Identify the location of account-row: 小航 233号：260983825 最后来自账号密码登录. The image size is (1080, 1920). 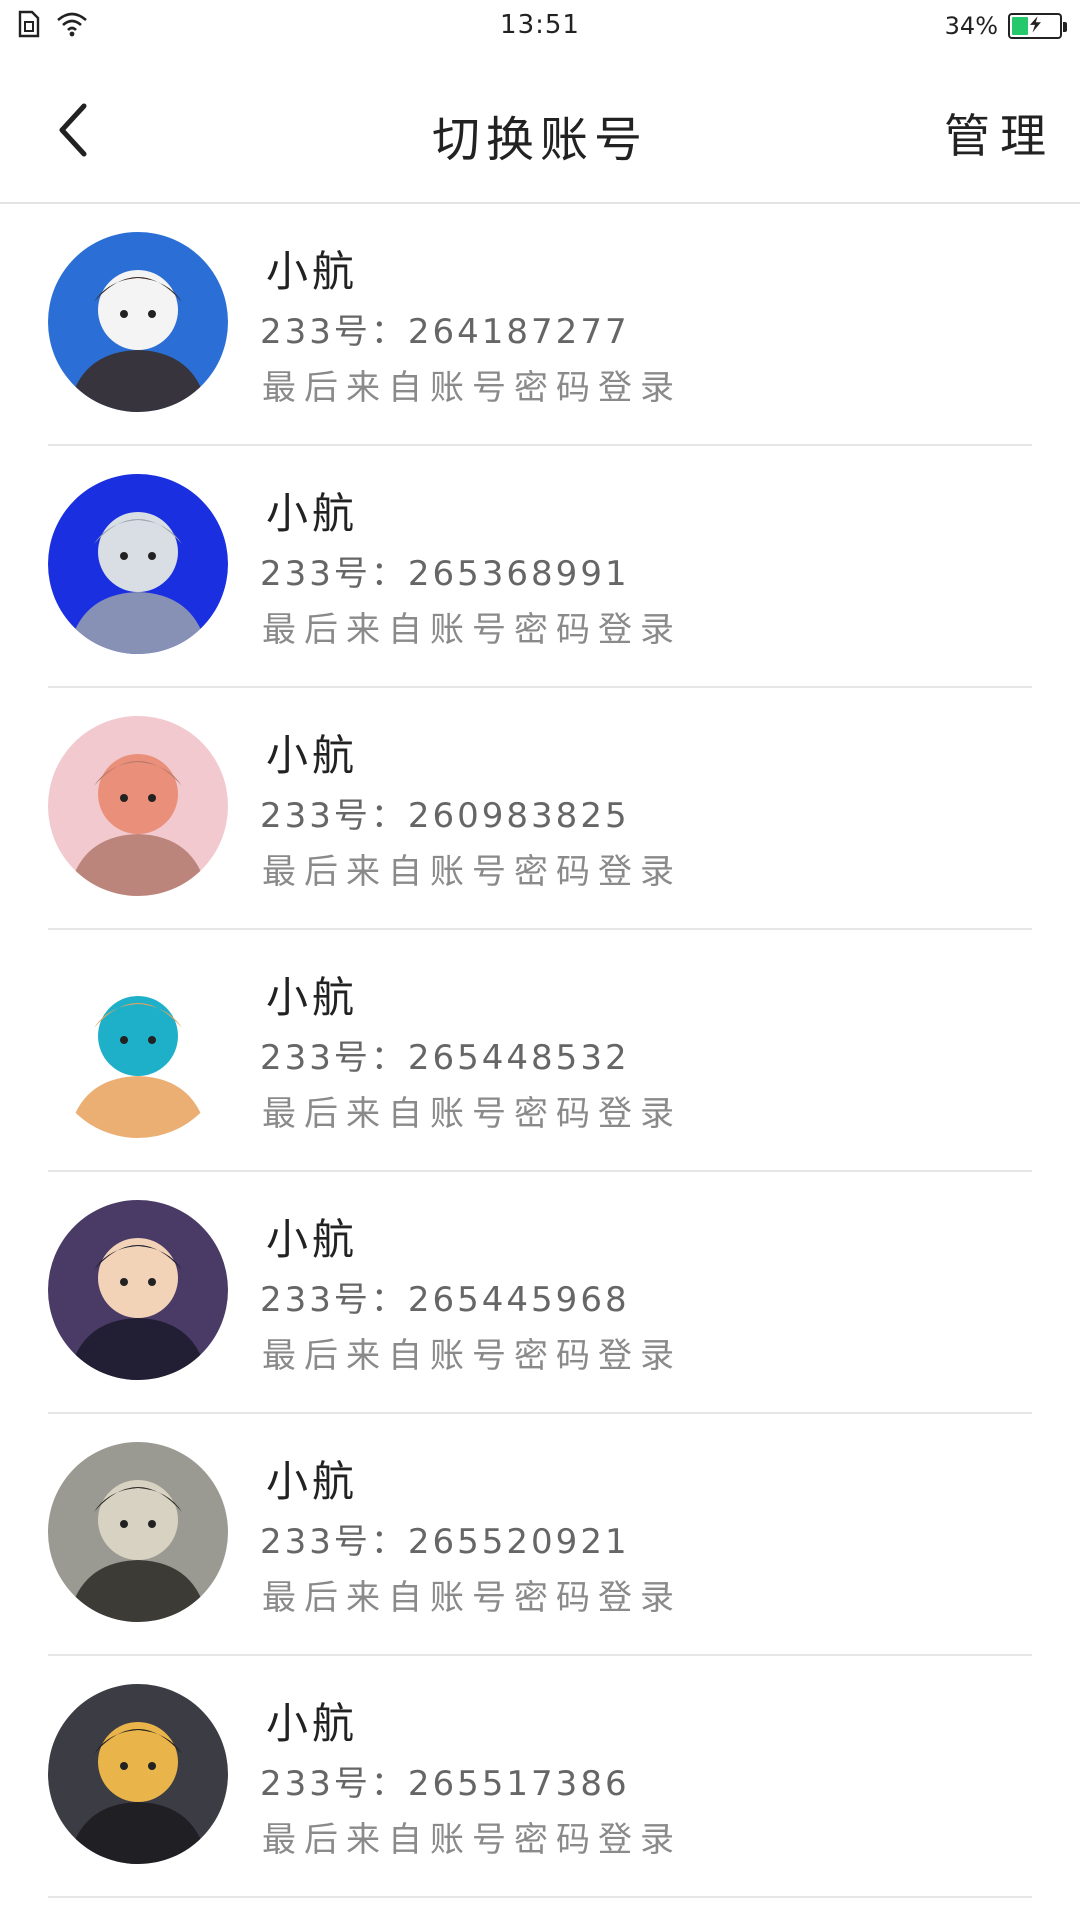
(540, 809).